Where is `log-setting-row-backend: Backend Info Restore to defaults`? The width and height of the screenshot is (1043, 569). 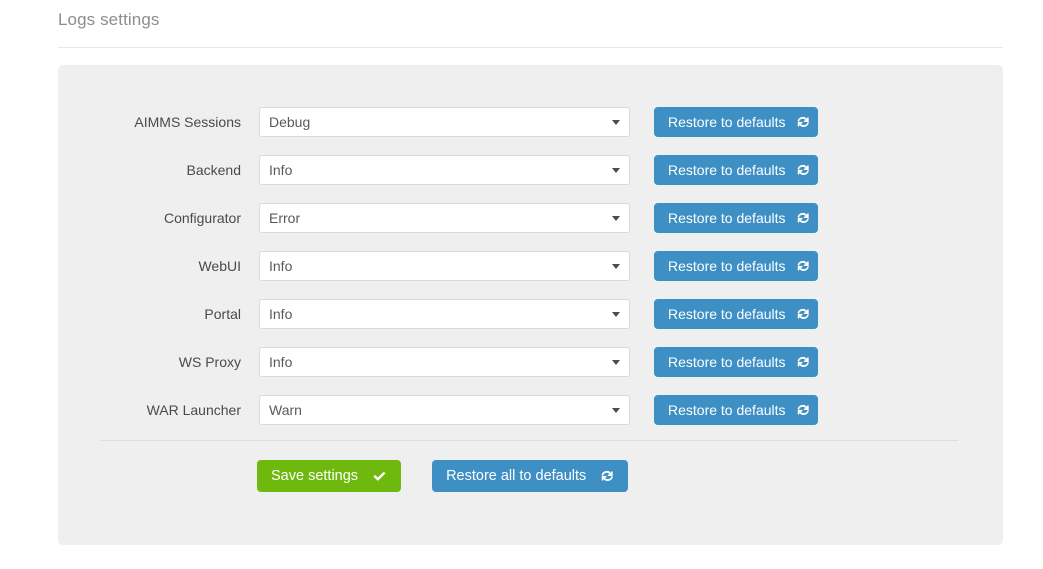
log-setting-row-backend: Backend Info Restore to defaults is located at coordinates (530, 170).